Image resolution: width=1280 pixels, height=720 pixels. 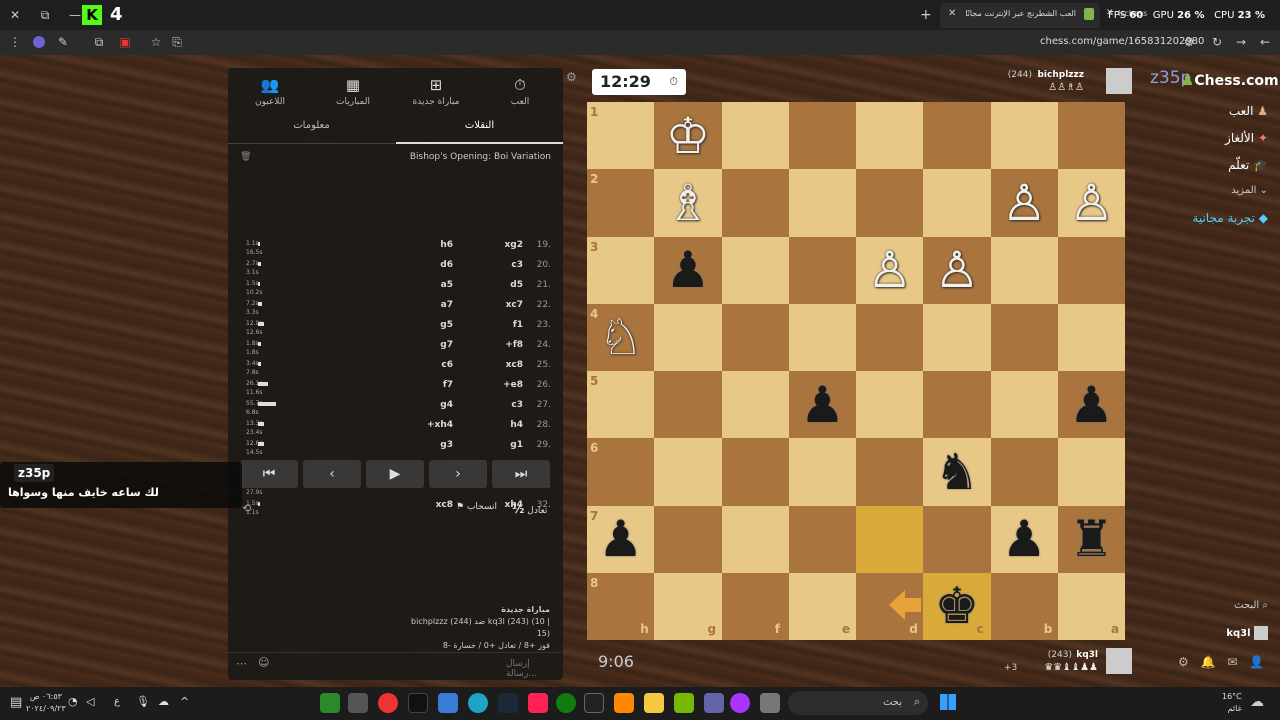 What do you see at coordinates (448, 385) in the screenshot?
I see `black-move: f7` at bounding box center [448, 385].